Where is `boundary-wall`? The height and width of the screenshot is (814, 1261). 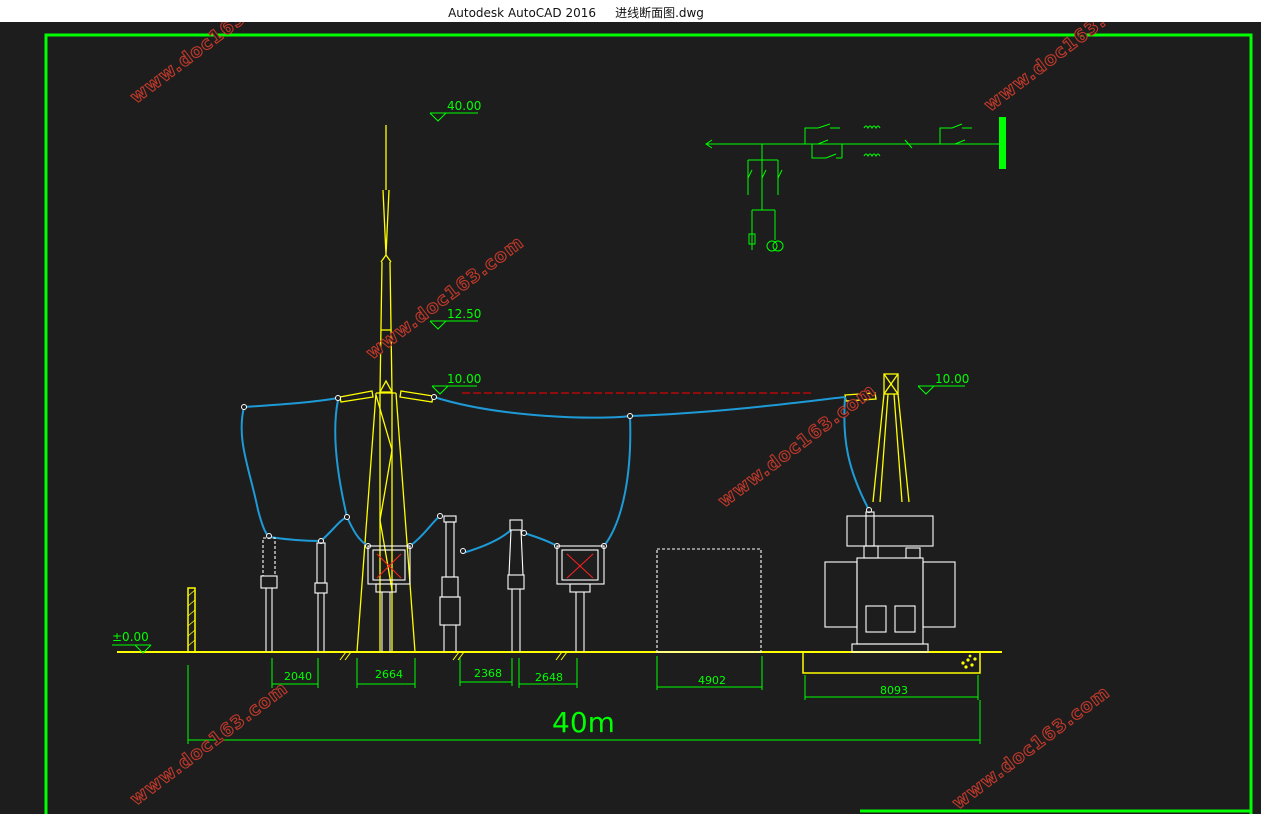 boundary-wall is located at coordinates (191, 620).